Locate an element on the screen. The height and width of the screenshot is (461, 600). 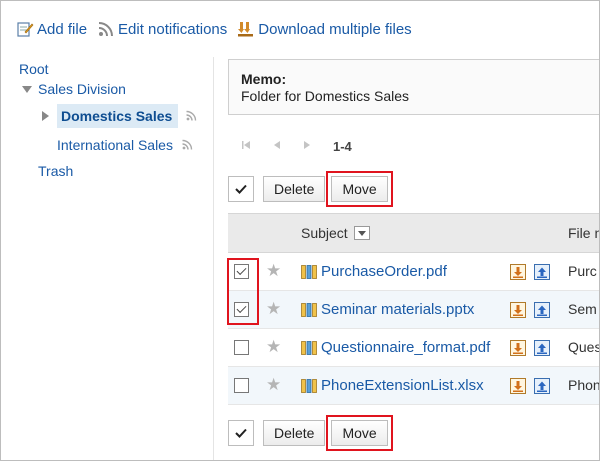
add-file-icon is located at coordinates (25, 29).